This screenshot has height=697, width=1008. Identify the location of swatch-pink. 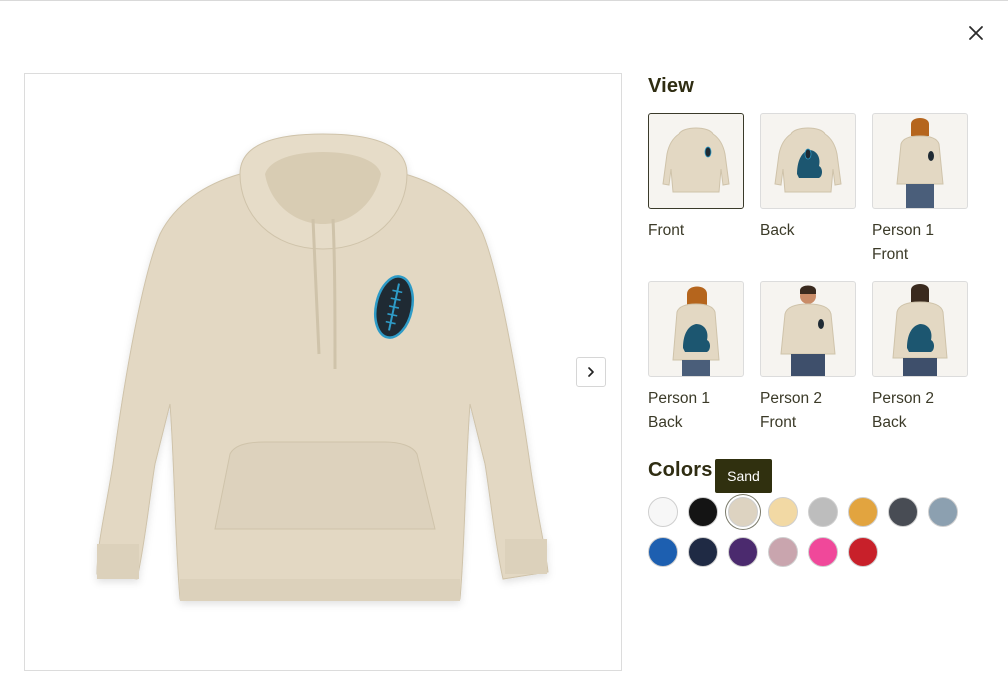
(823, 552).